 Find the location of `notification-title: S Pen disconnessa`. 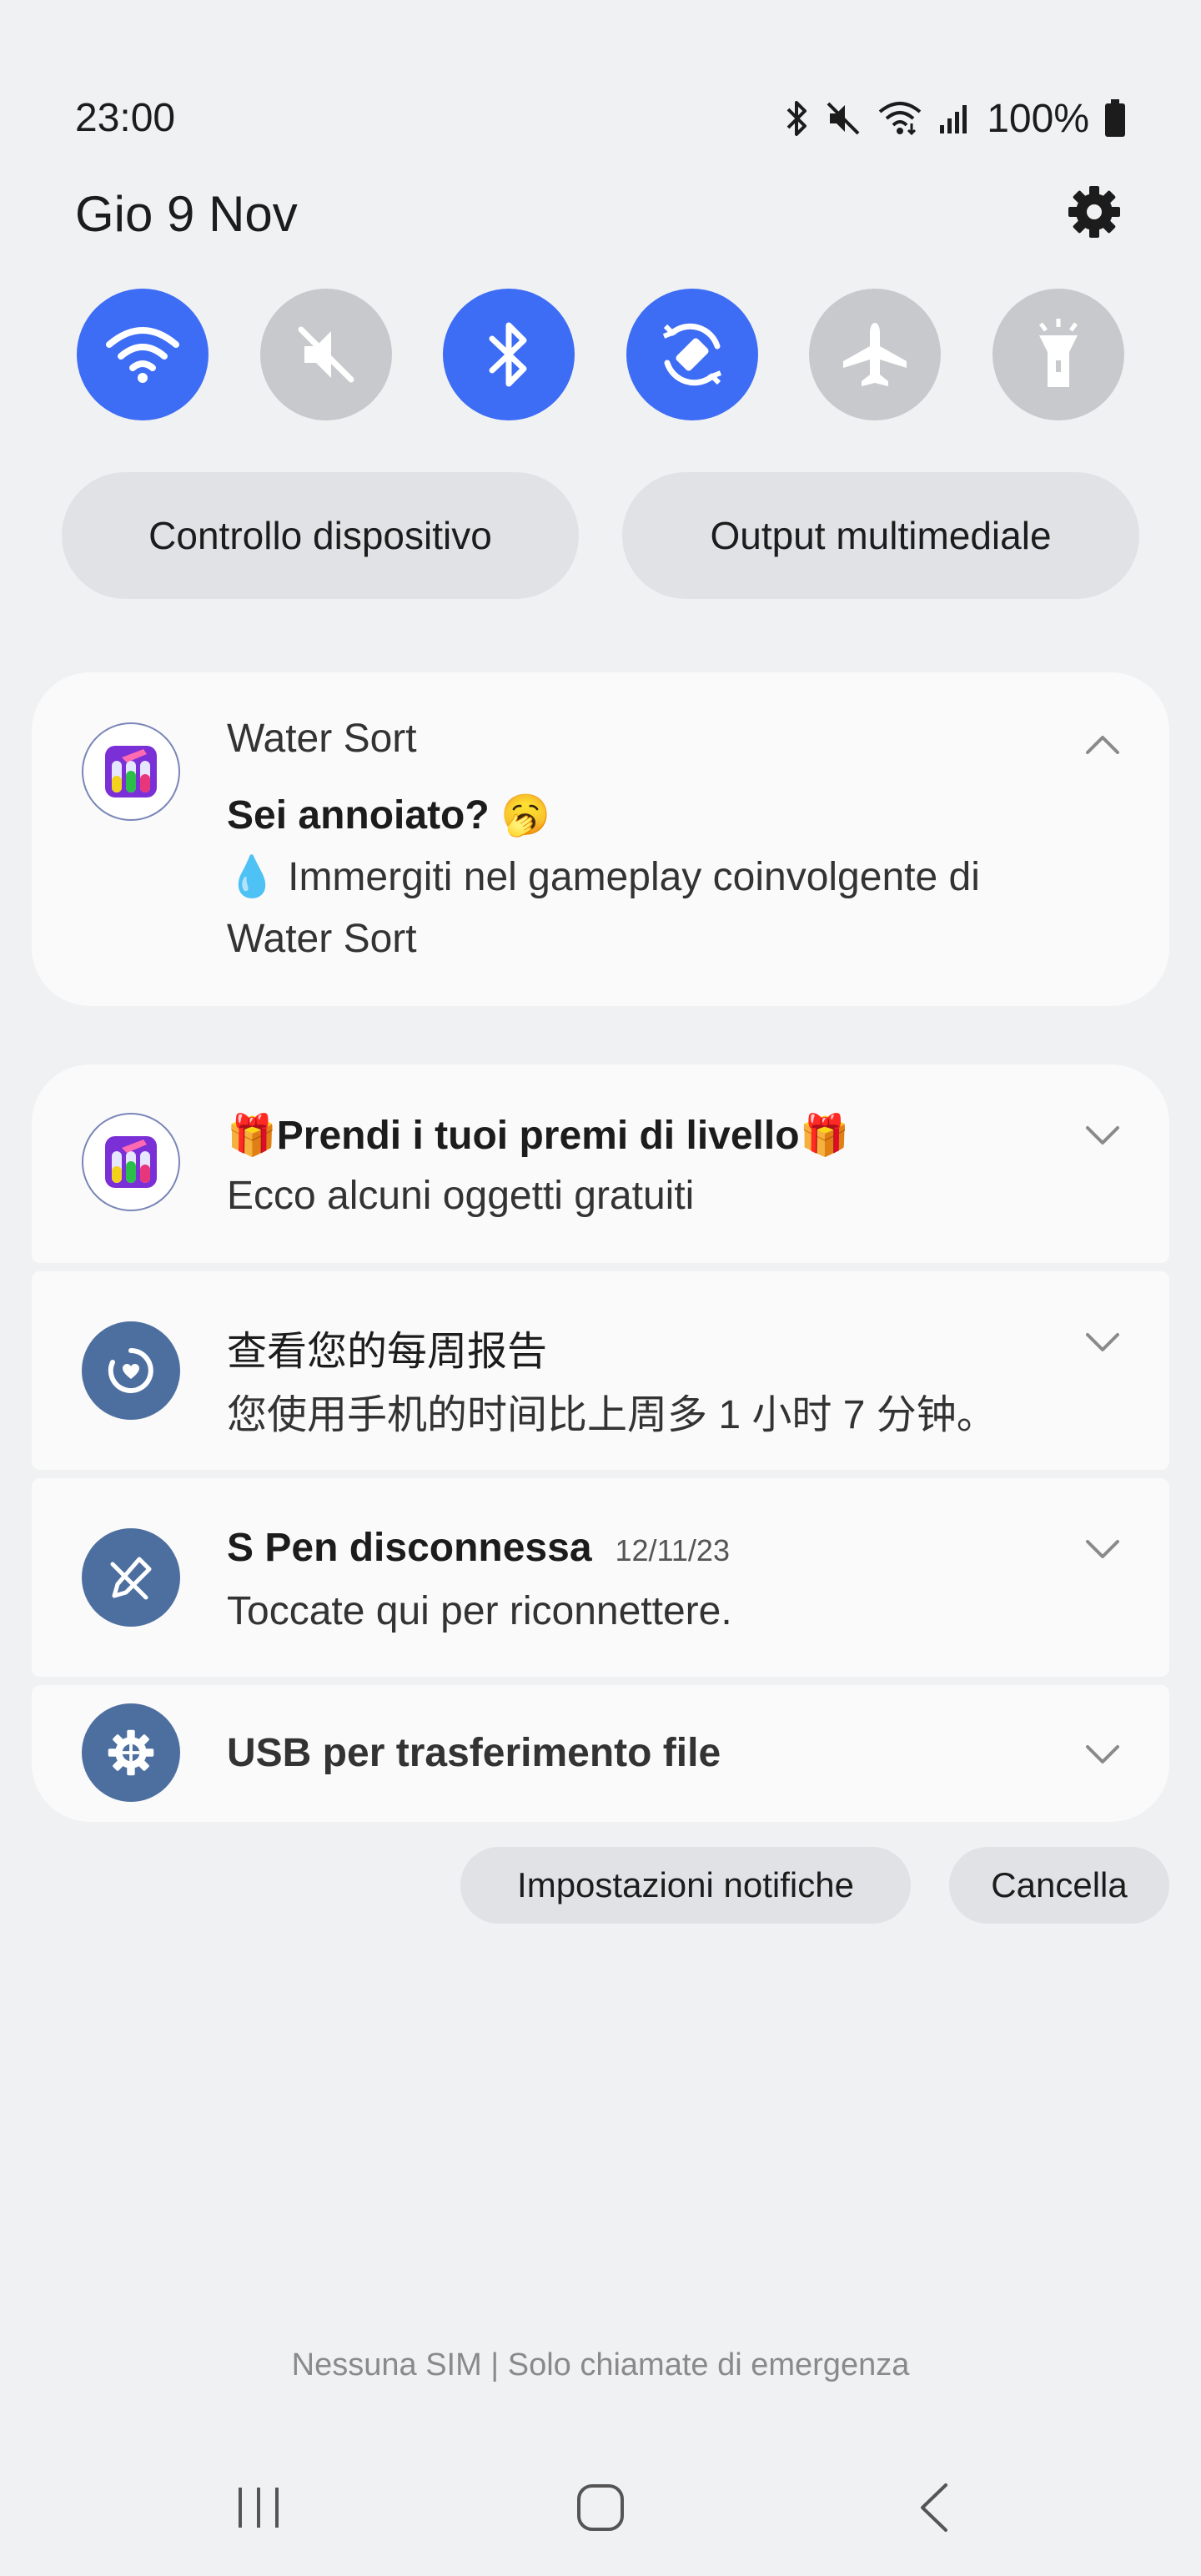

notification-title: S Pen disconnessa is located at coordinates (410, 1548).